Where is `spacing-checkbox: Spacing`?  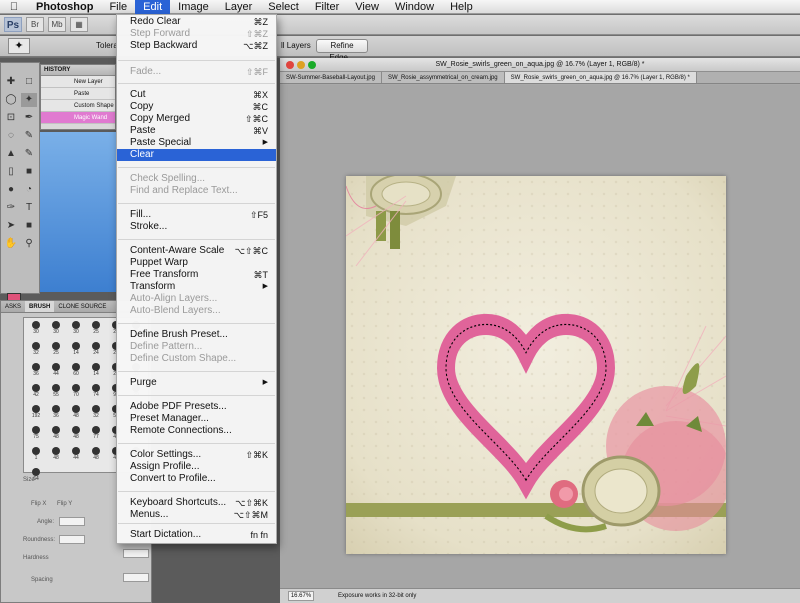 spacing-checkbox: Spacing is located at coordinates (42, 580).